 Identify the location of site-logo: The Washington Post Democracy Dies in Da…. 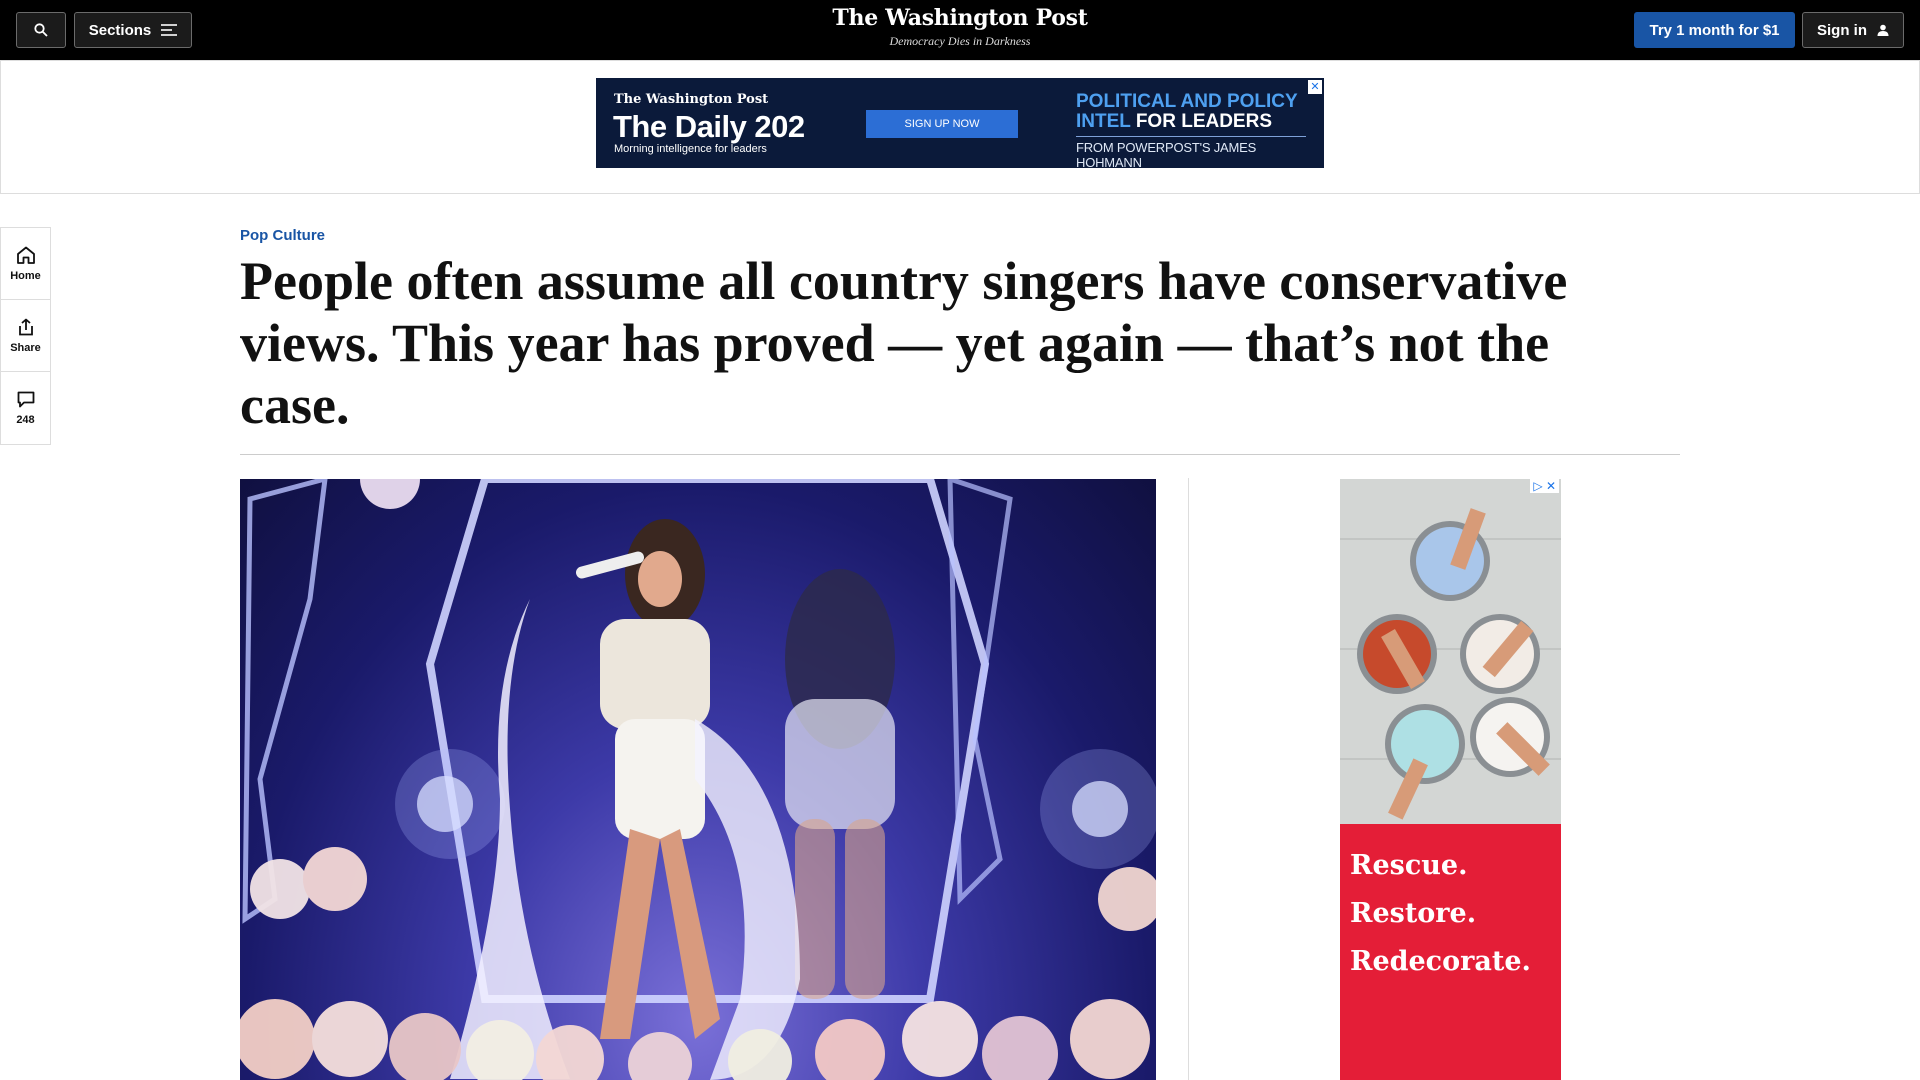
(960, 27).